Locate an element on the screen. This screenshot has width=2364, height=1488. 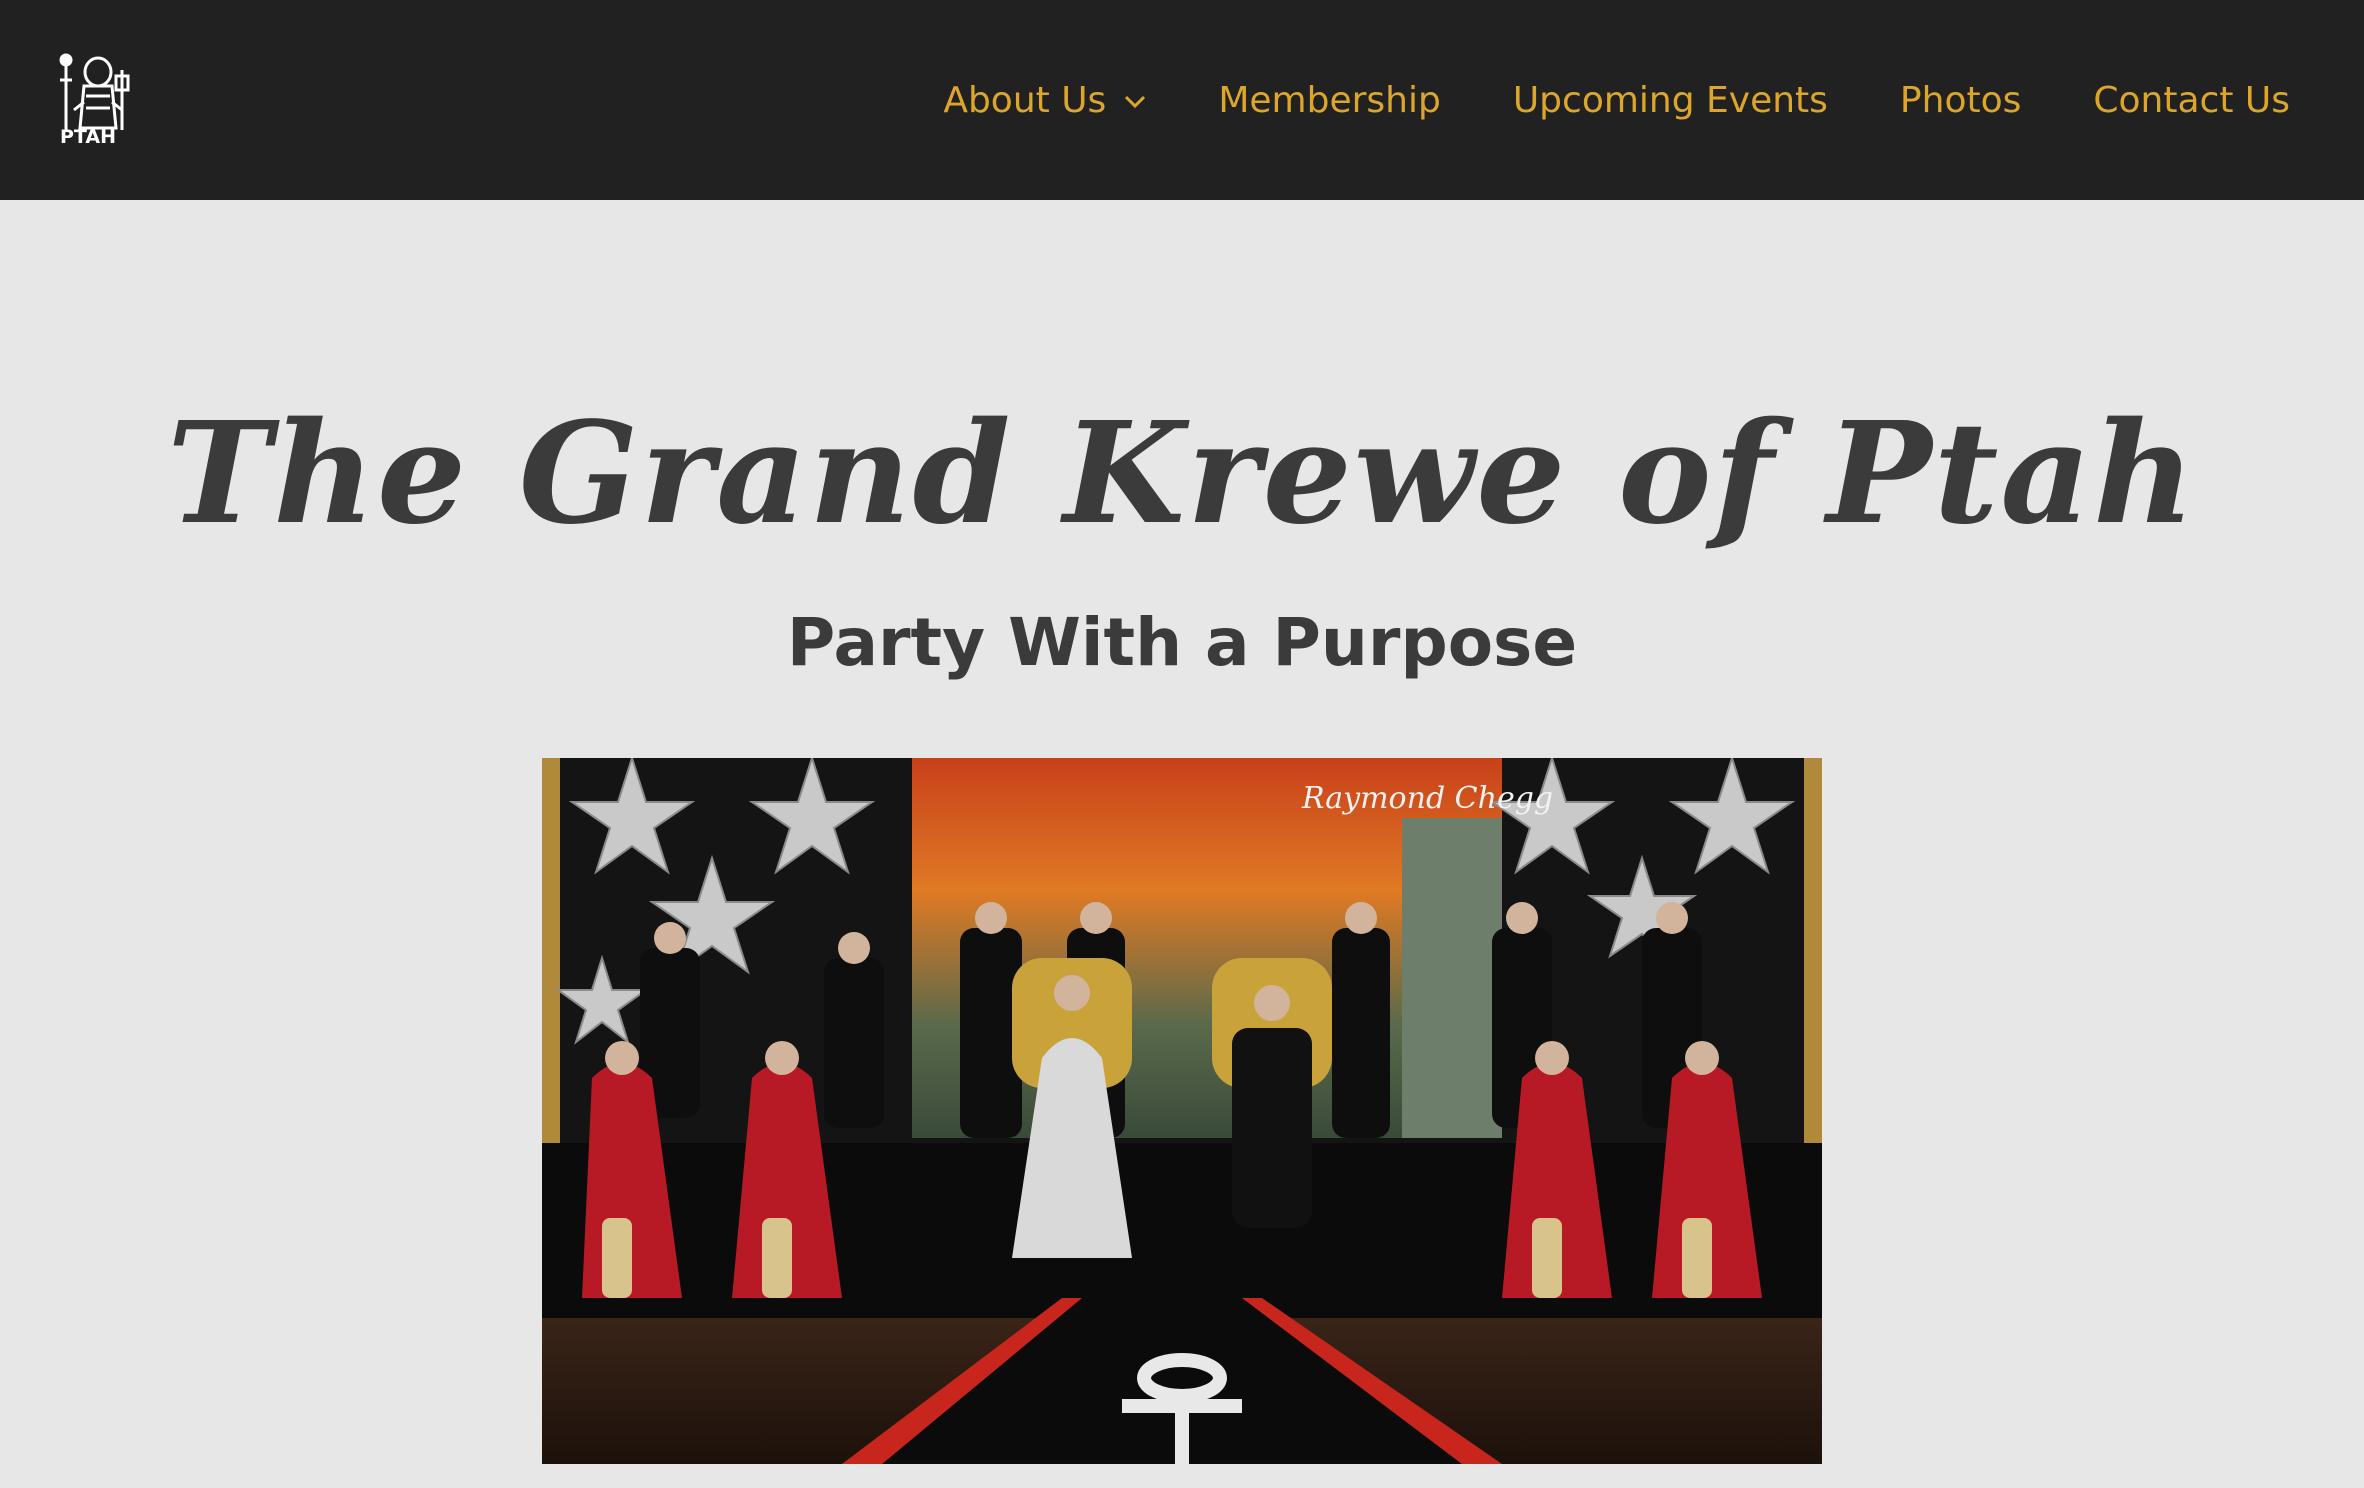
chevron-down-icon is located at coordinates (1135, 102).